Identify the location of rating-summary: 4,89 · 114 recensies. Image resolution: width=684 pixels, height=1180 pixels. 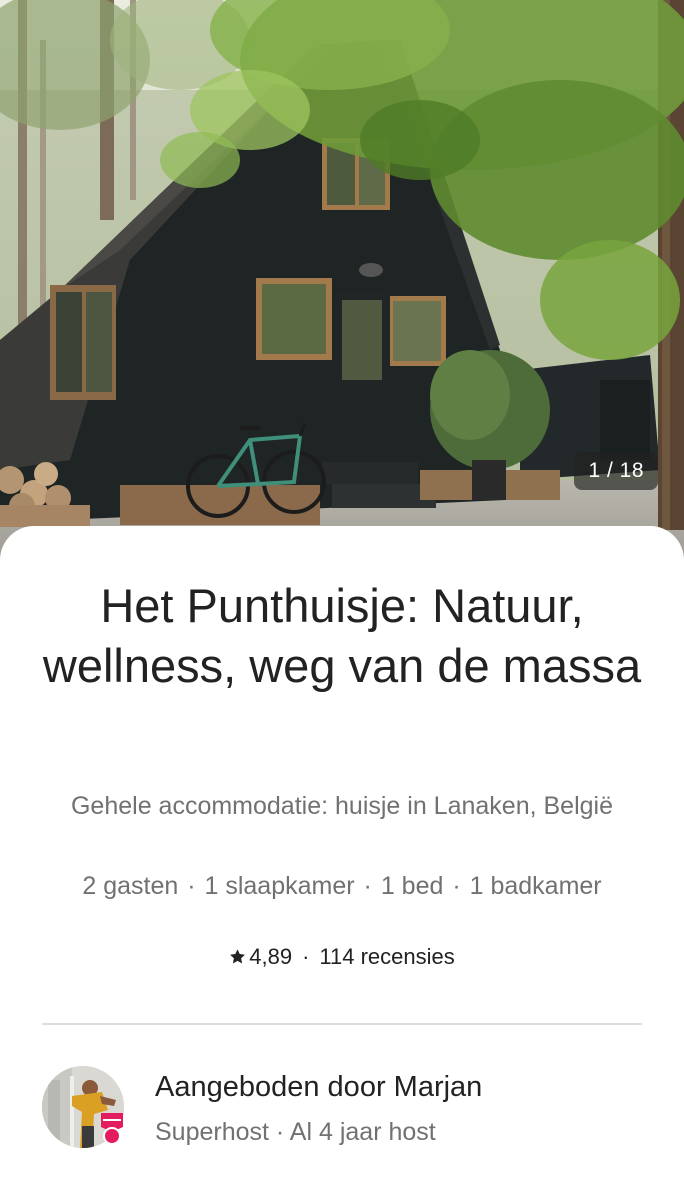
(342, 957).